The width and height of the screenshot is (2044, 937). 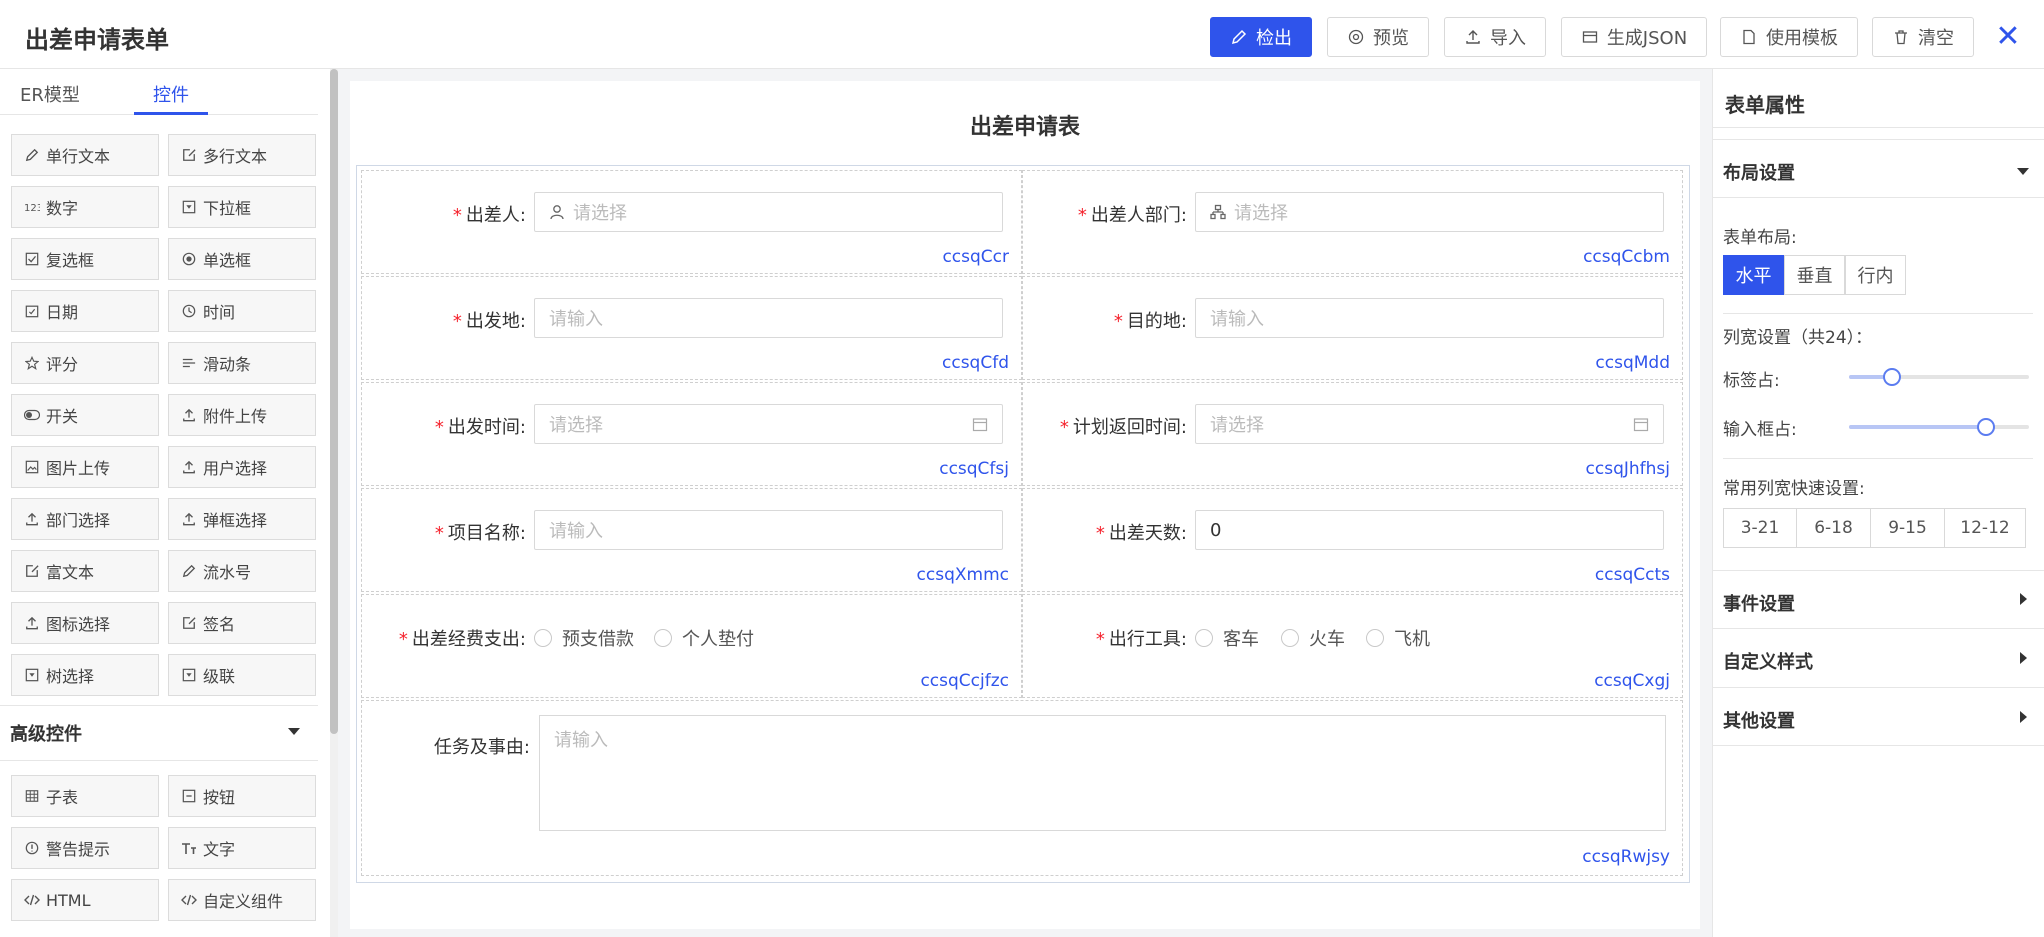 I want to click on control-item: HTML, so click(x=85, y=900).